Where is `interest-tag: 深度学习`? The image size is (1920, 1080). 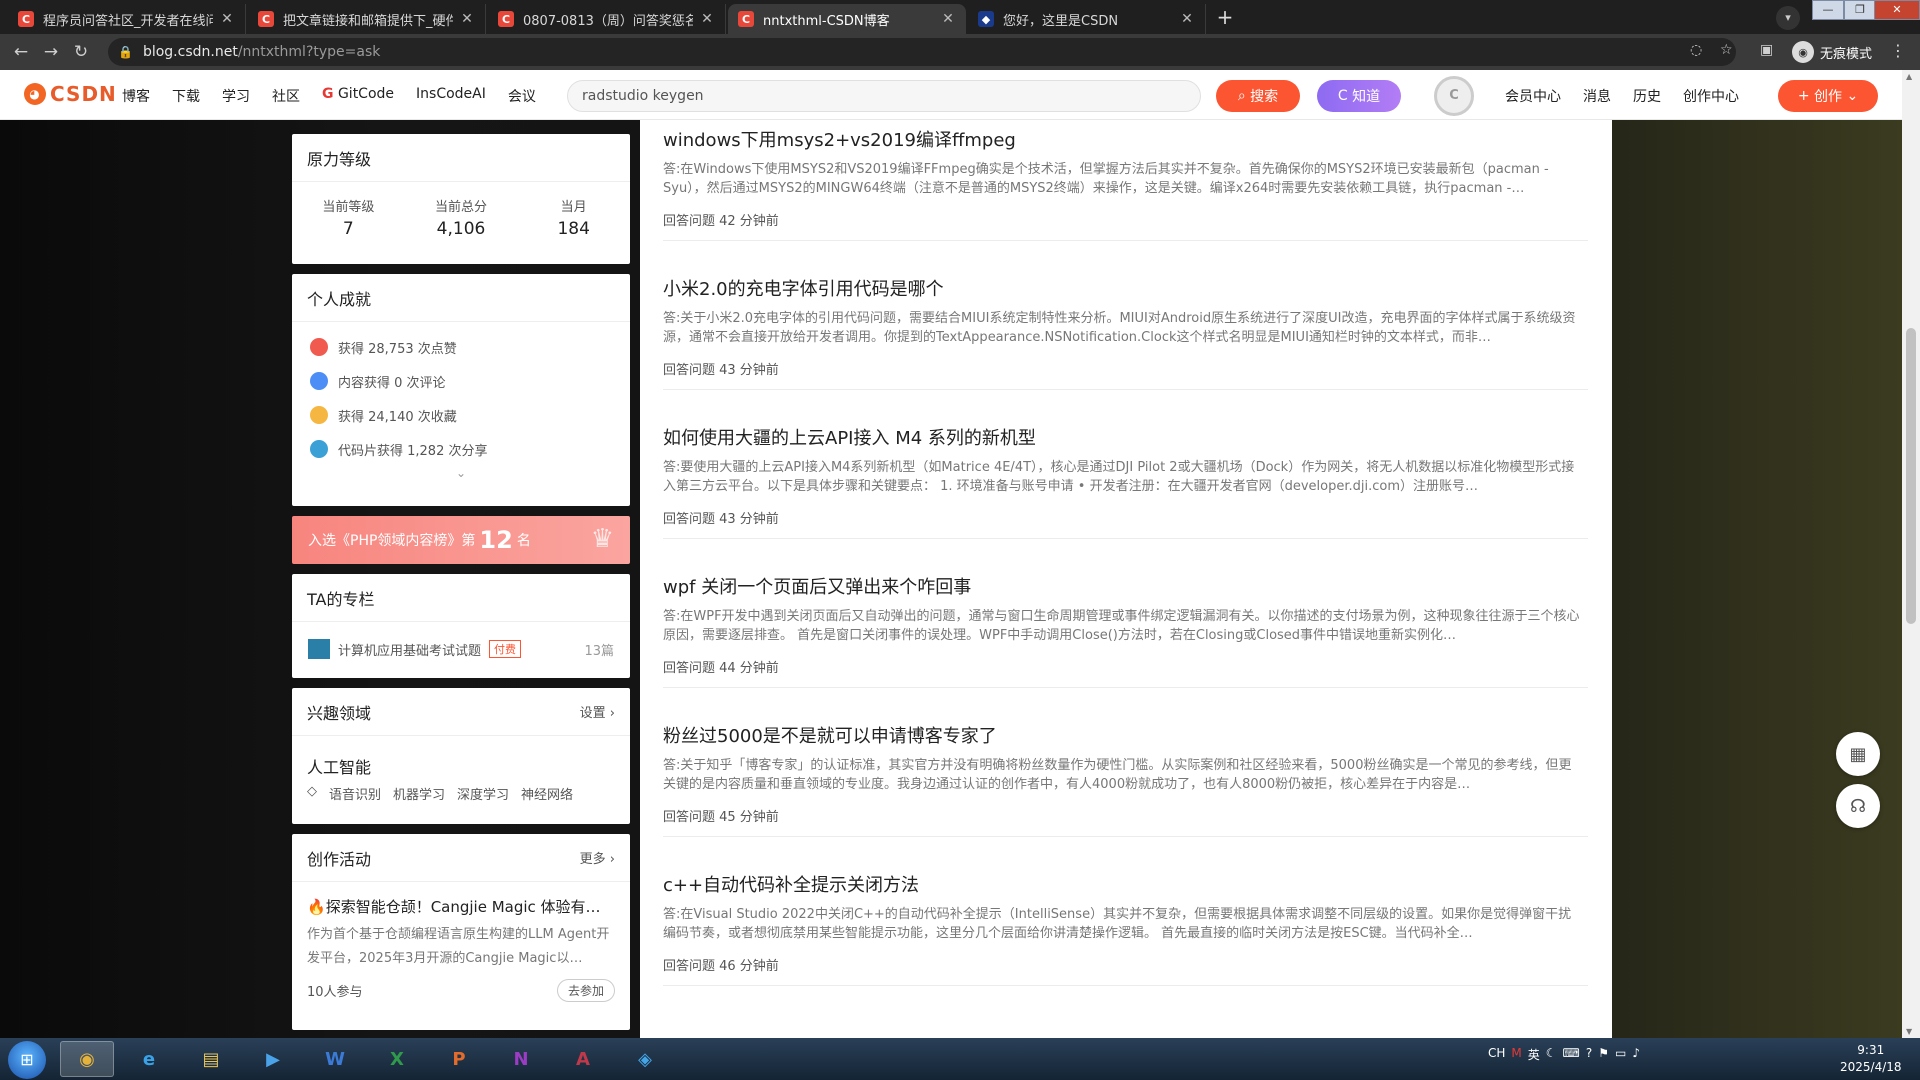 interest-tag: 深度学习 is located at coordinates (483, 793).